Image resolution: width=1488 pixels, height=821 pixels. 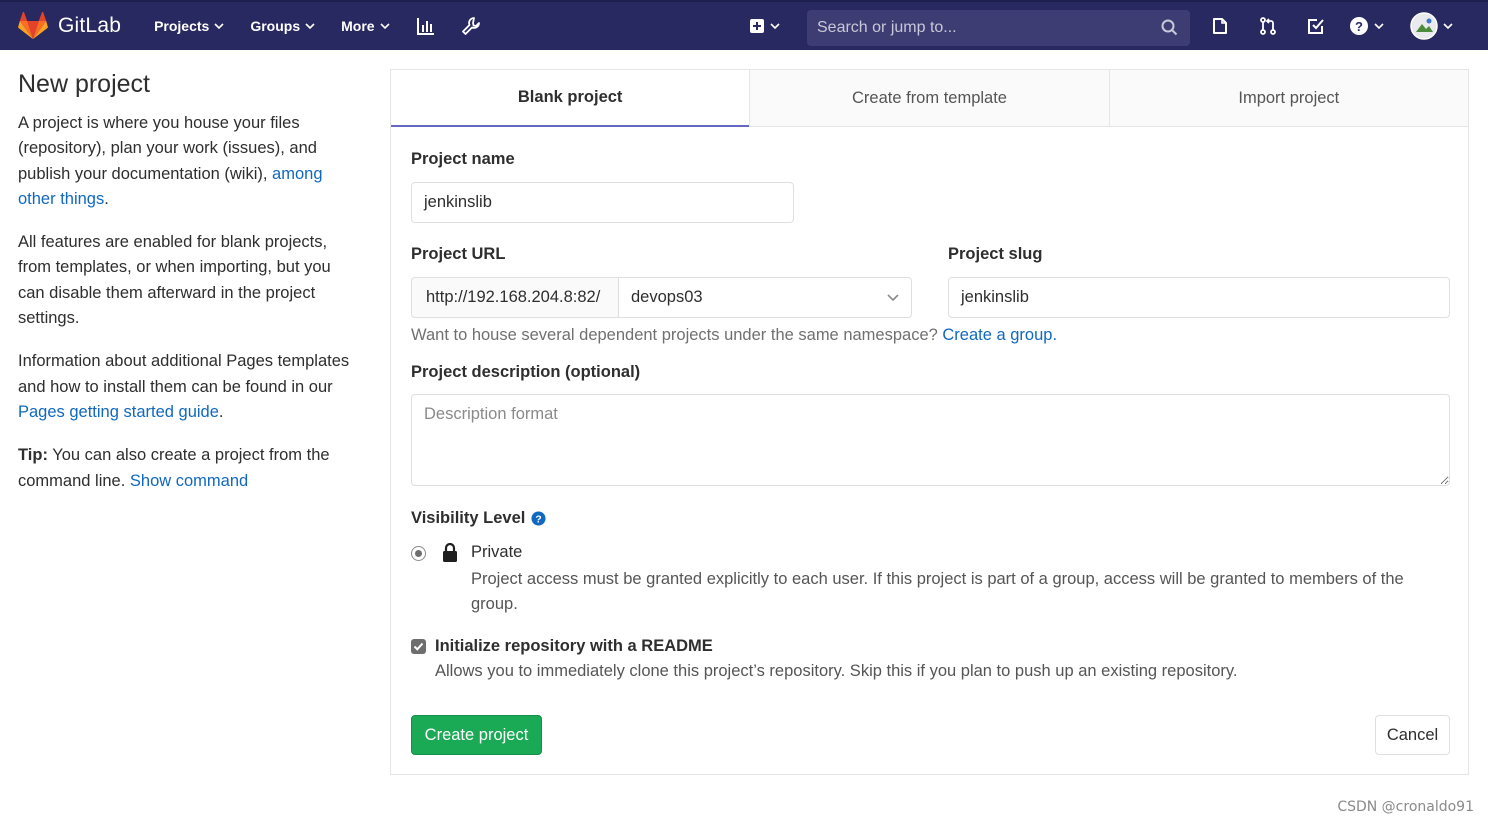 What do you see at coordinates (1412, 735) in the screenshot?
I see `cancel-button: Cancel` at bounding box center [1412, 735].